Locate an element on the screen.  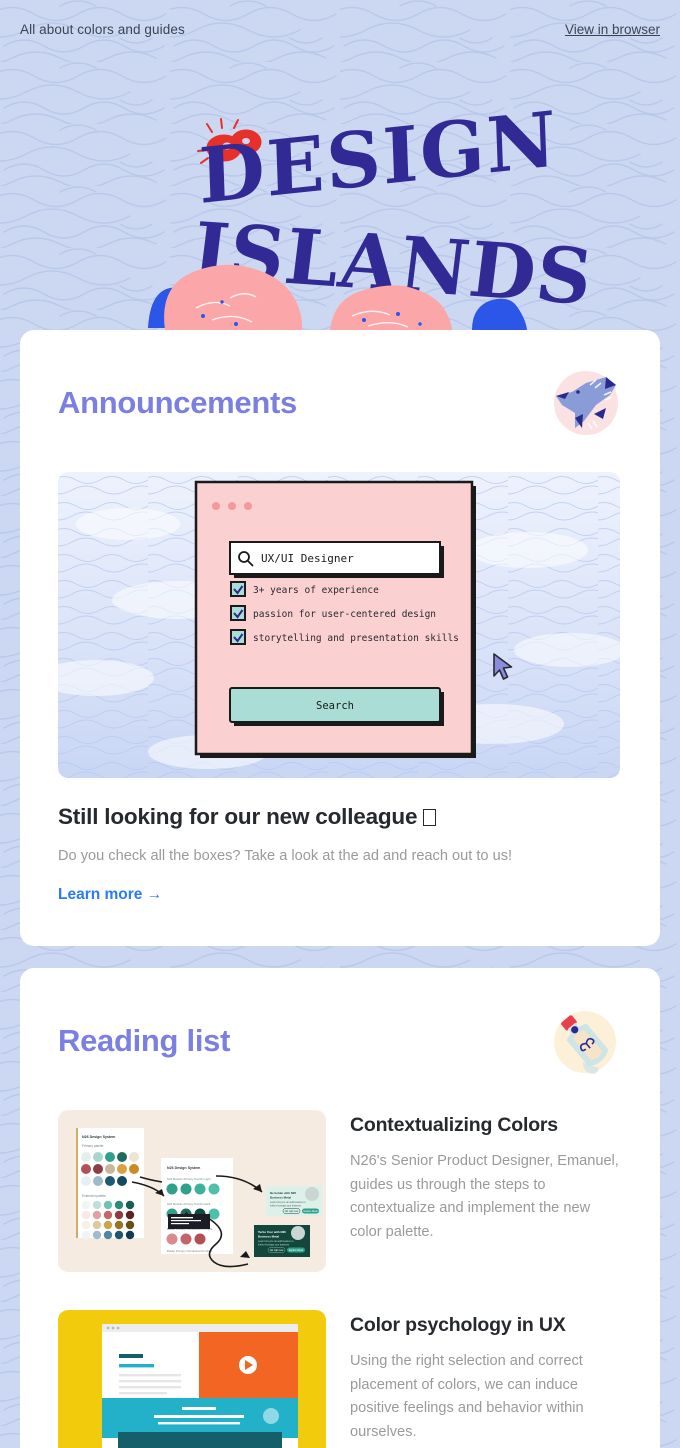
announcement-headline: Still looking for our new colleague is located at coordinates (340, 817).